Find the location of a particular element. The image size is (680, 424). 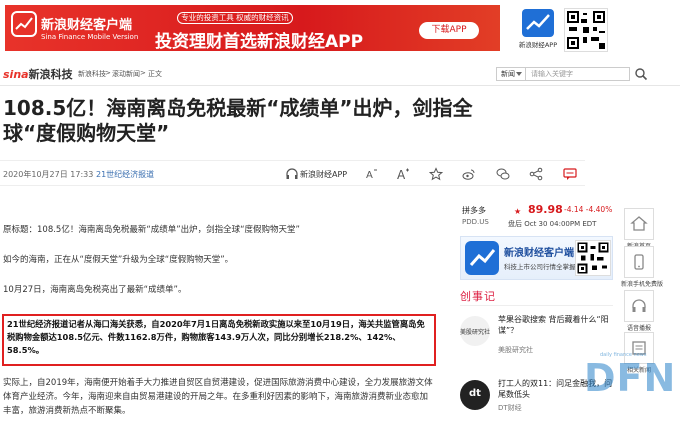

appcard-subtitle: 科技上市公司行情全掌握 is located at coordinates (540, 267).